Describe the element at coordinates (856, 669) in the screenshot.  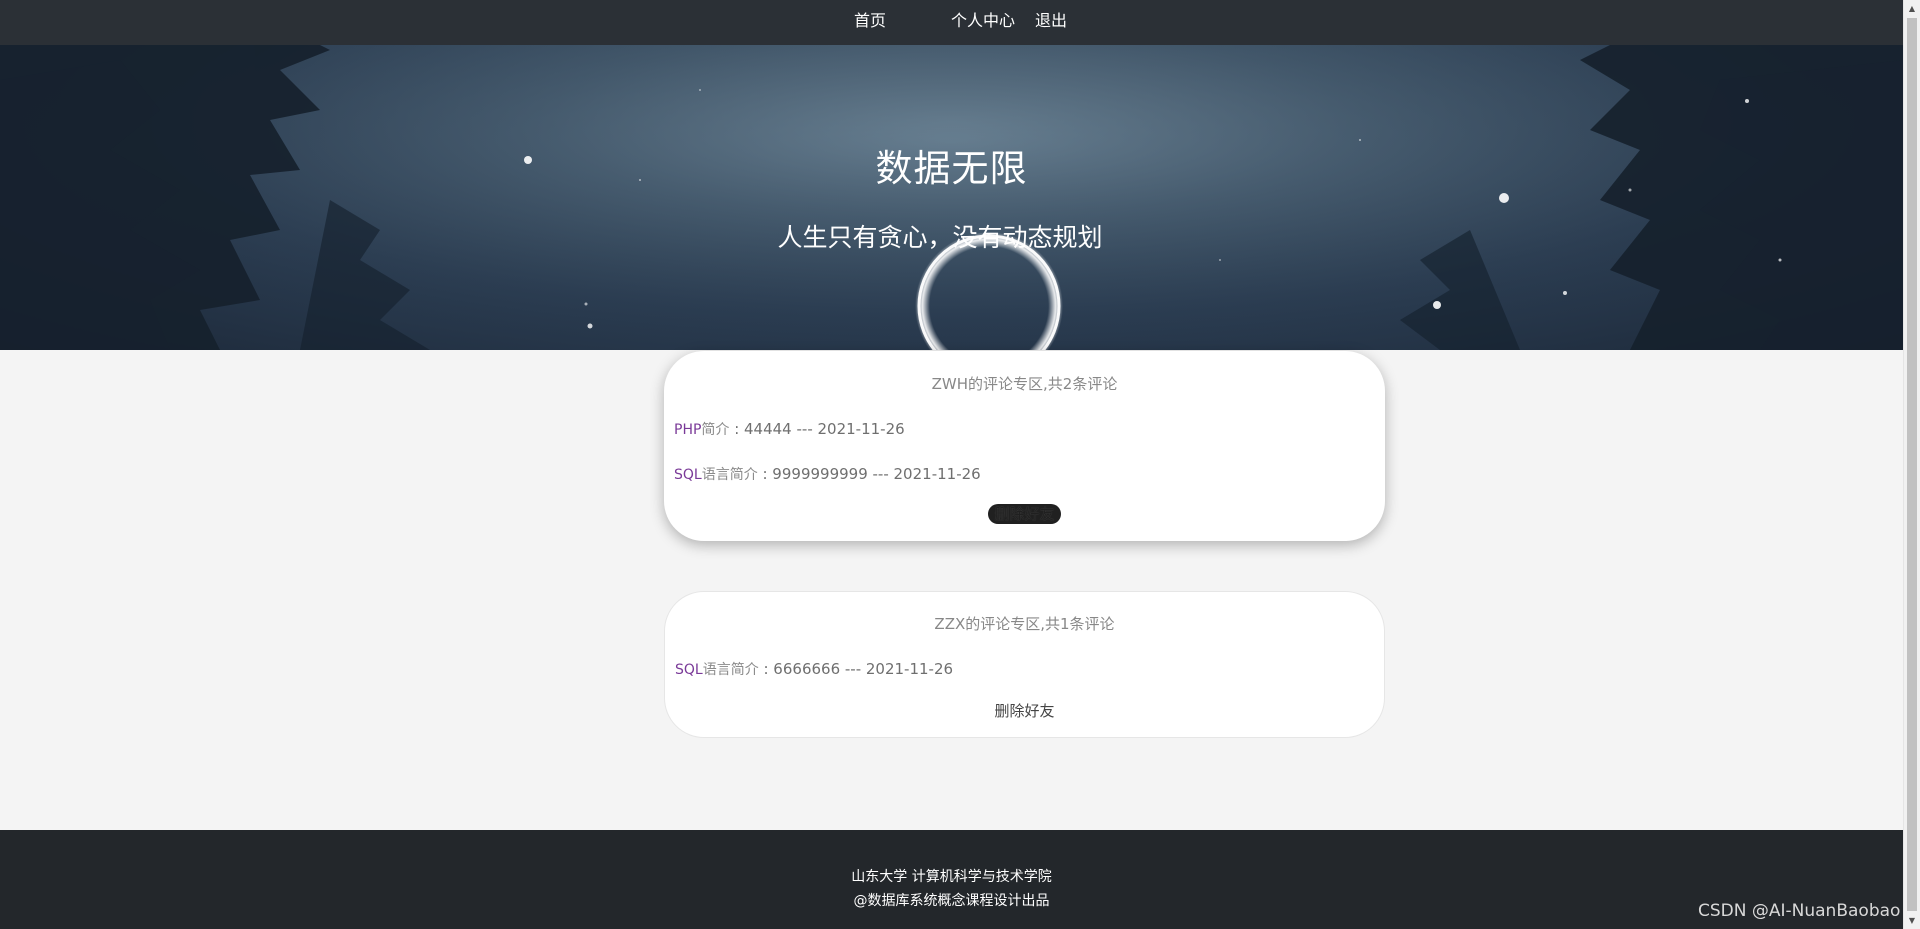
I see `comment-content: : 6666666 --- 2021-11-26` at that location.